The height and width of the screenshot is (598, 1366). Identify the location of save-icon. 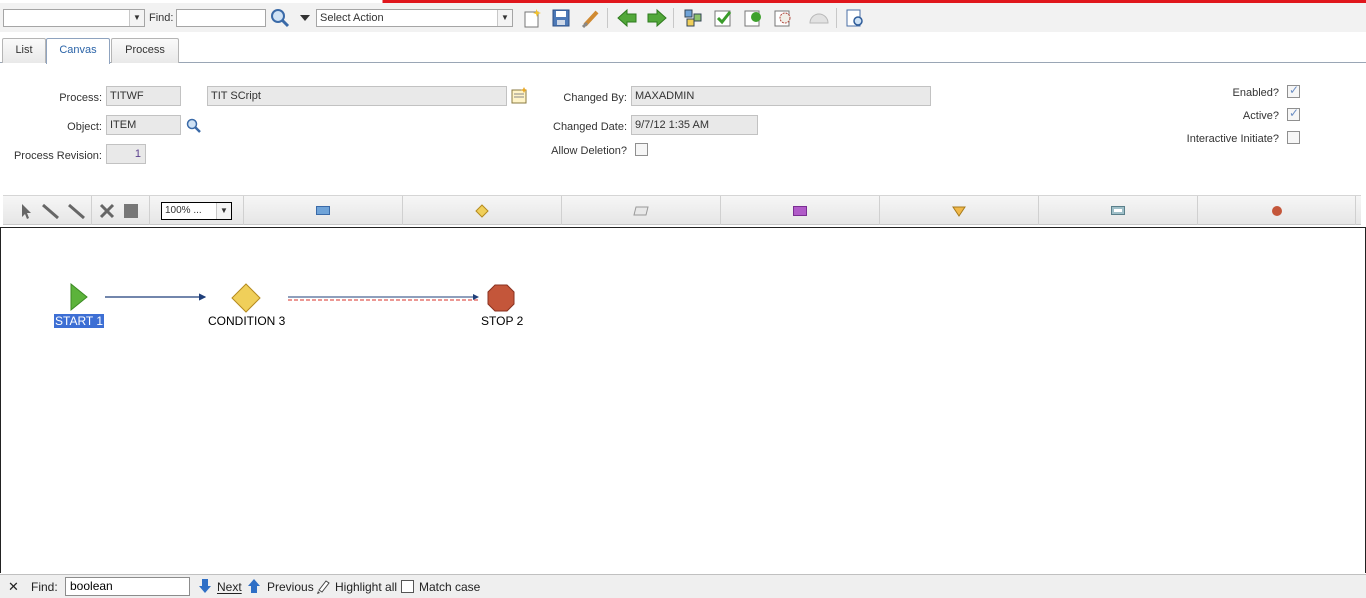
(561, 18).